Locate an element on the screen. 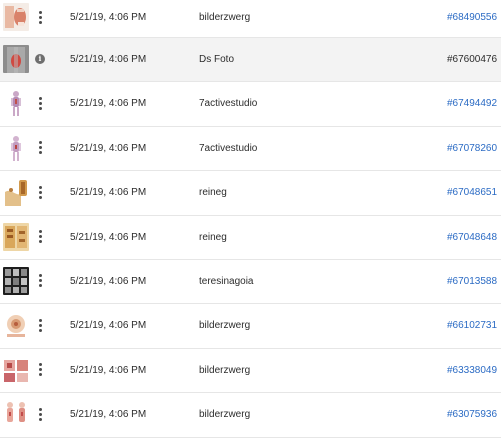  file-id-link: #68490556 is located at coordinates (472, 17).